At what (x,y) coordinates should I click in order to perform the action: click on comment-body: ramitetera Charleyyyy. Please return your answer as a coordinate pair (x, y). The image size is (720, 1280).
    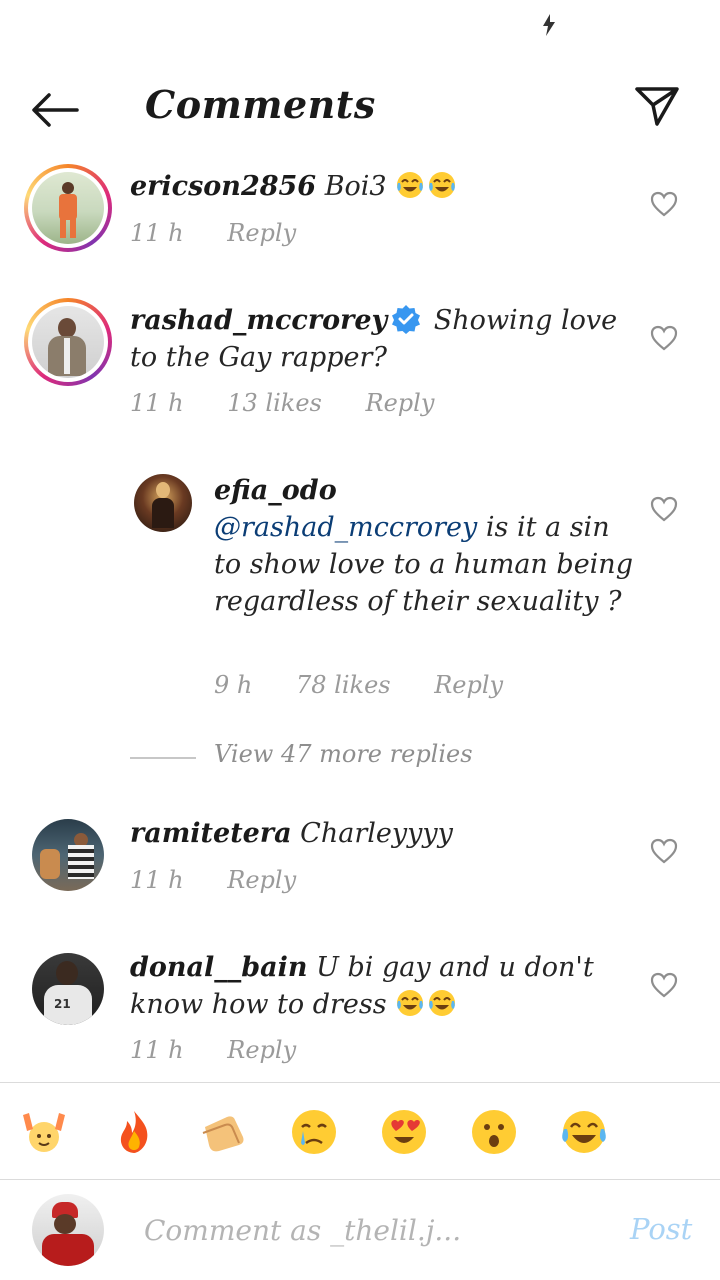
    Looking at the image, I should click on (380, 833).